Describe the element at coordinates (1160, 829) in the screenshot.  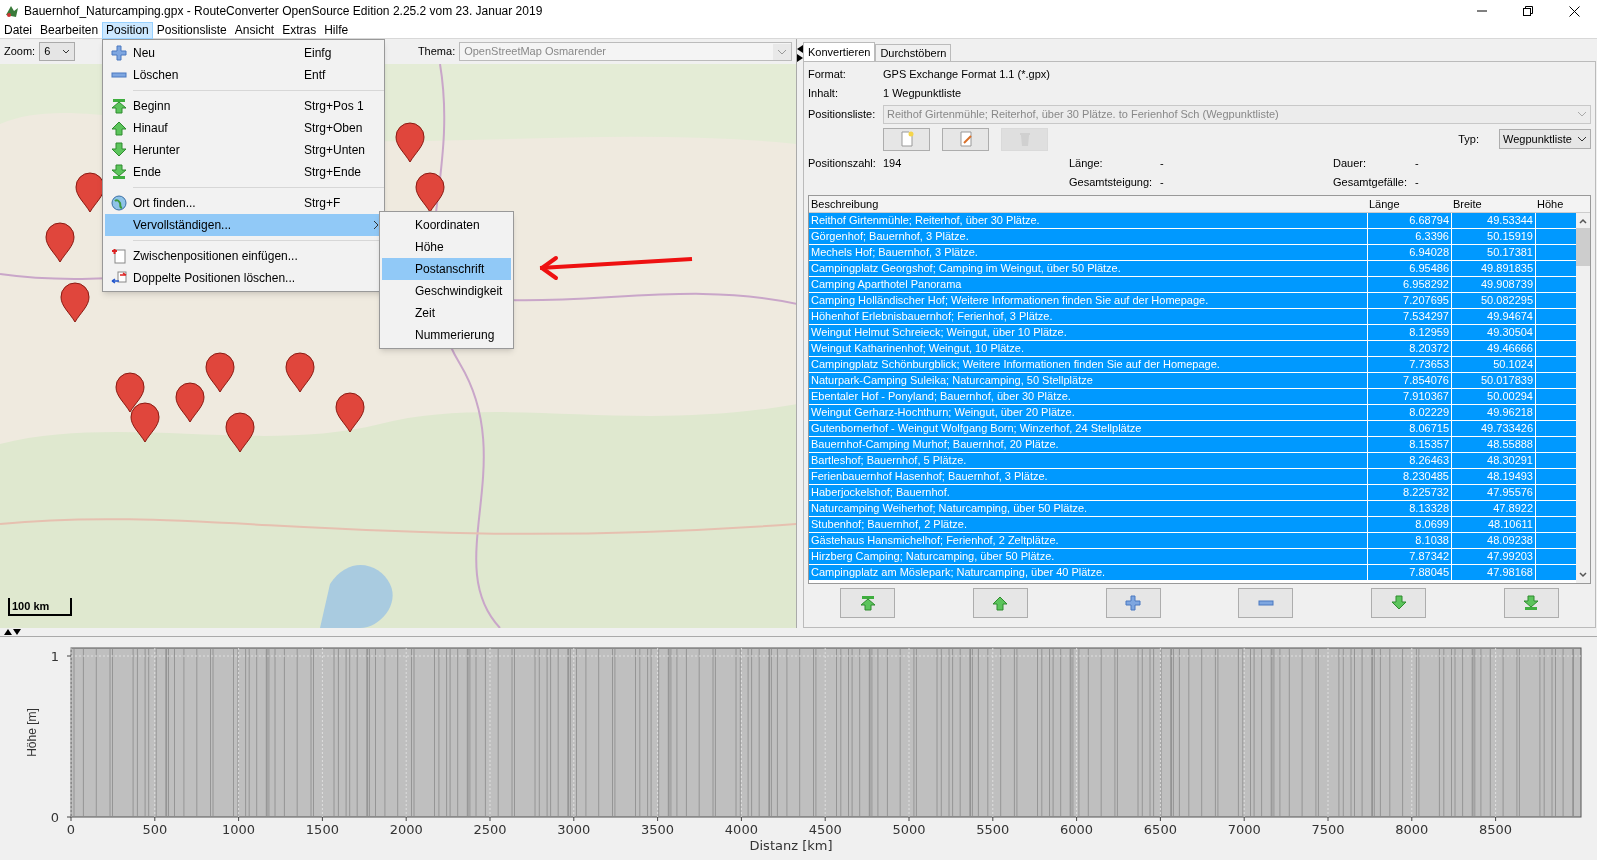
I see `axis-tick-label: 6500` at that location.